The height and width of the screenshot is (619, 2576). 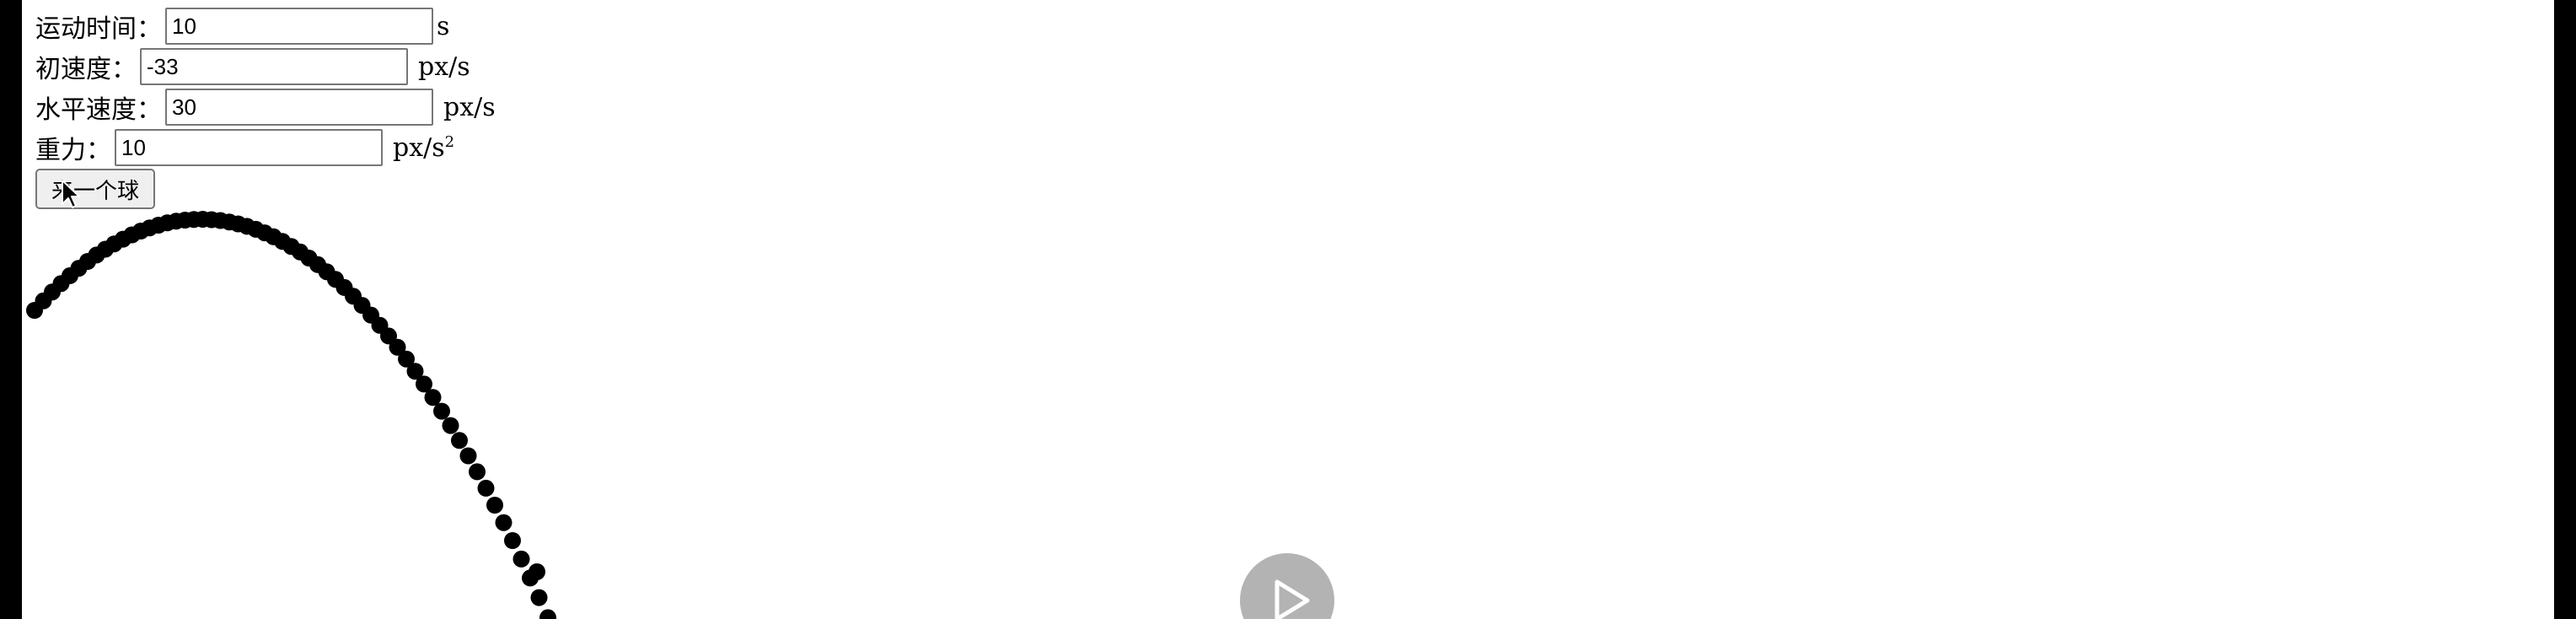 I want to click on initial-speed-row: 初速度： px/s, so click(x=252, y=66).